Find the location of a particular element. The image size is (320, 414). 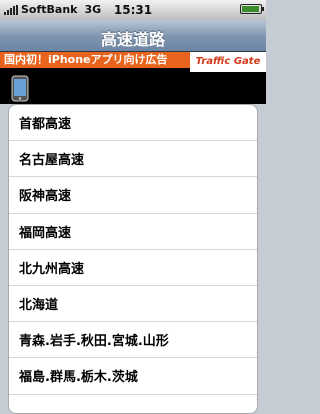

list-item: 北九州高速 is located at coordinates (133, 268).